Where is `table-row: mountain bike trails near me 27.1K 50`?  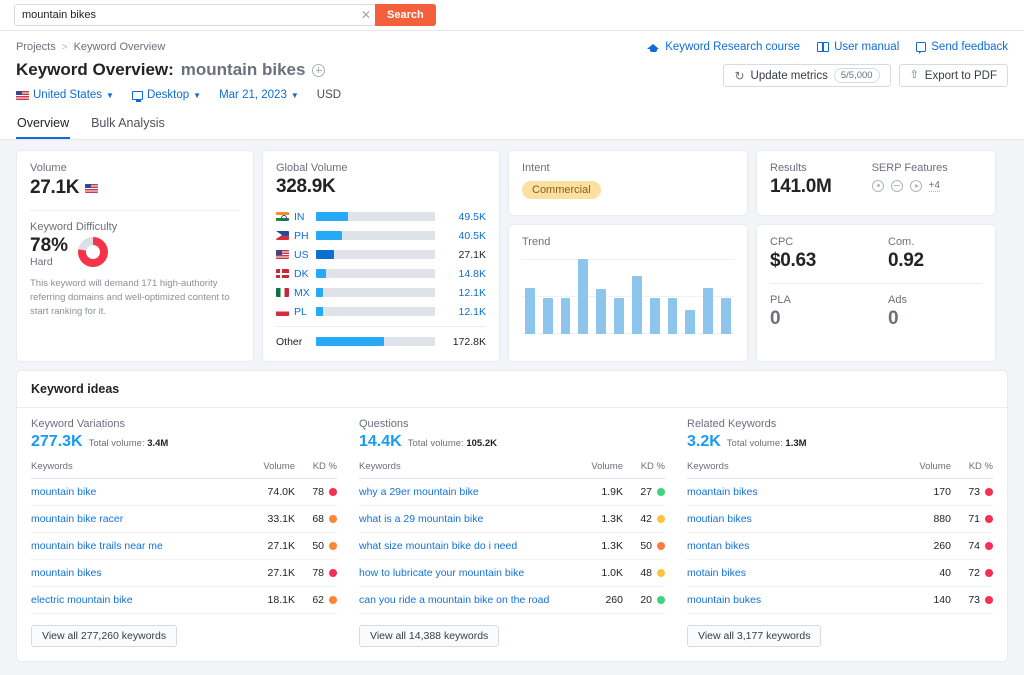
table-row: mountain bike trails near me 27.1K 50 is located at coordinates (184, 546).